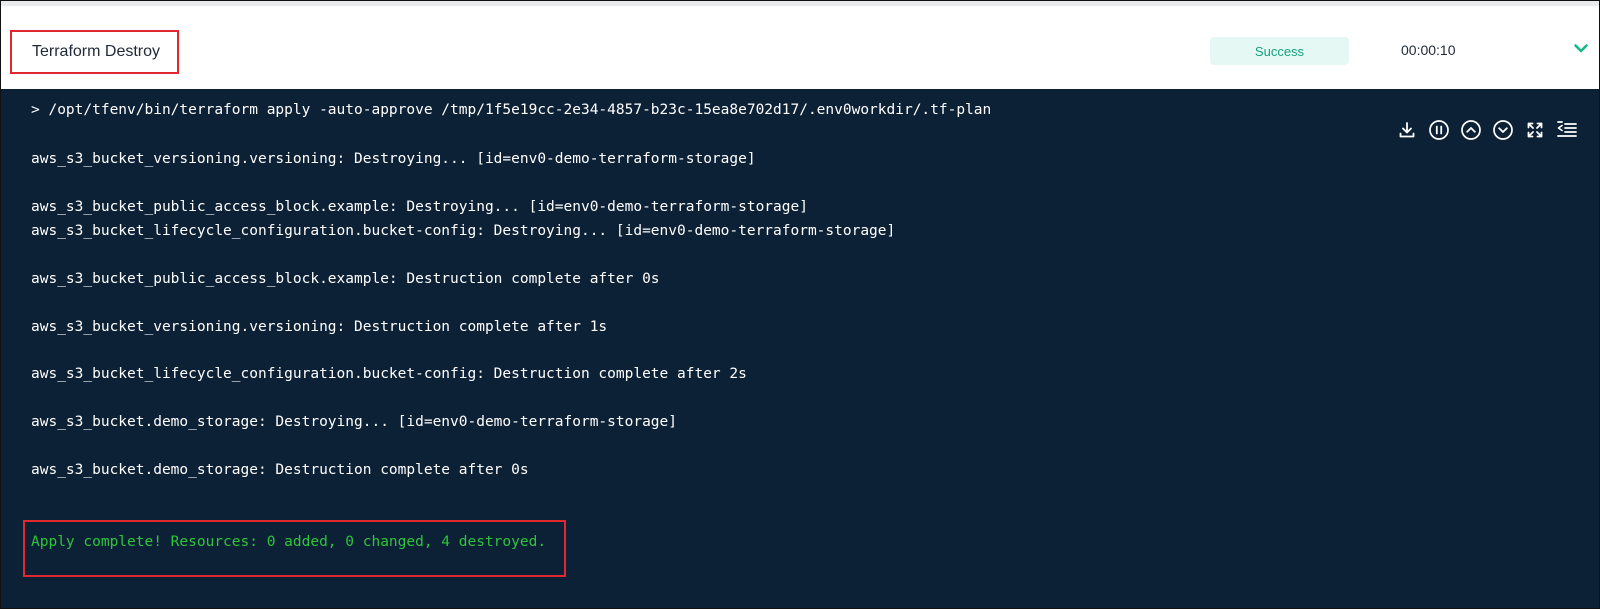 This screenshot has height=609, width=1600. I want to click on log-toolbar, so click(1487, 130).